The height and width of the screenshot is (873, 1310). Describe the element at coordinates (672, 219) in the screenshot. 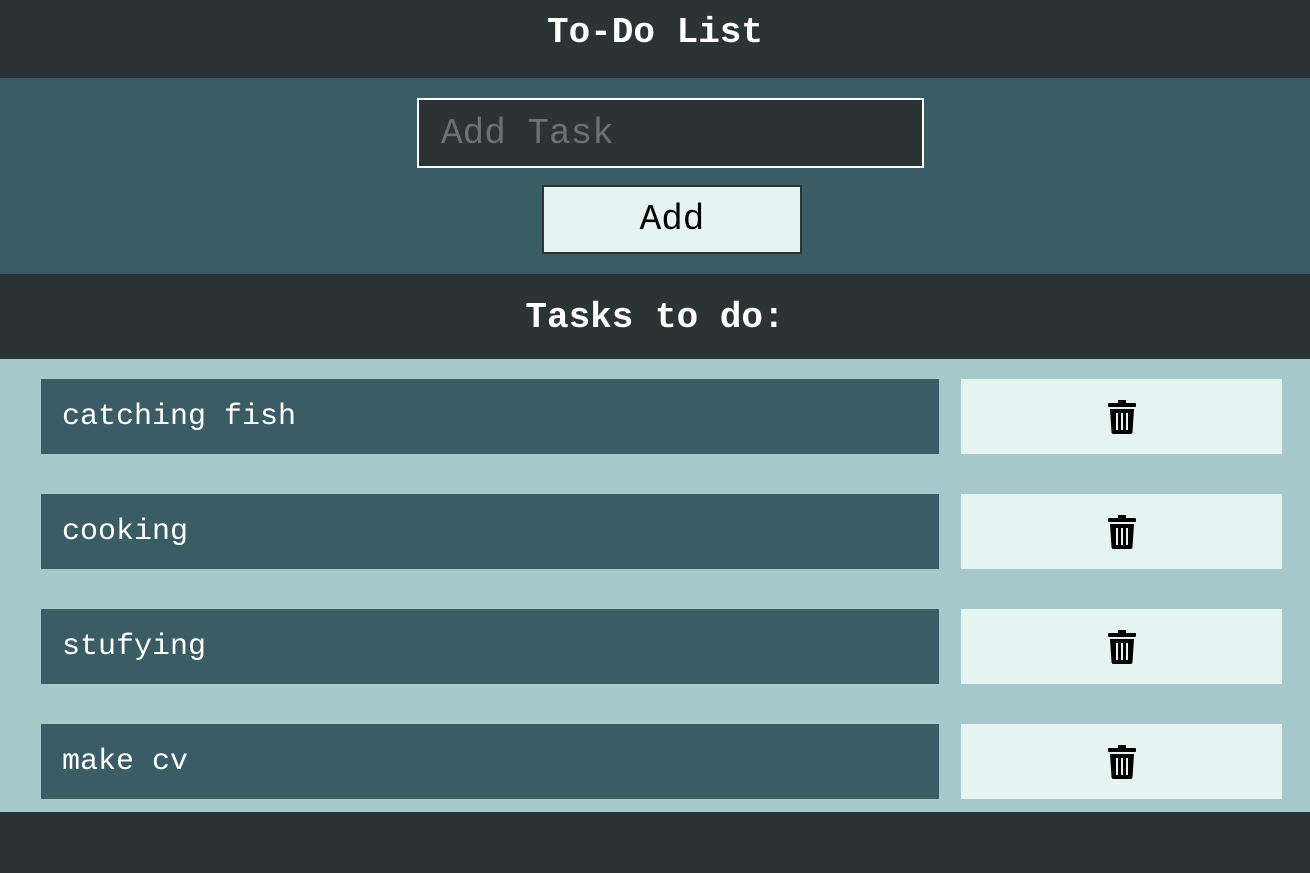

I see `add-task-button: Add` at that location.